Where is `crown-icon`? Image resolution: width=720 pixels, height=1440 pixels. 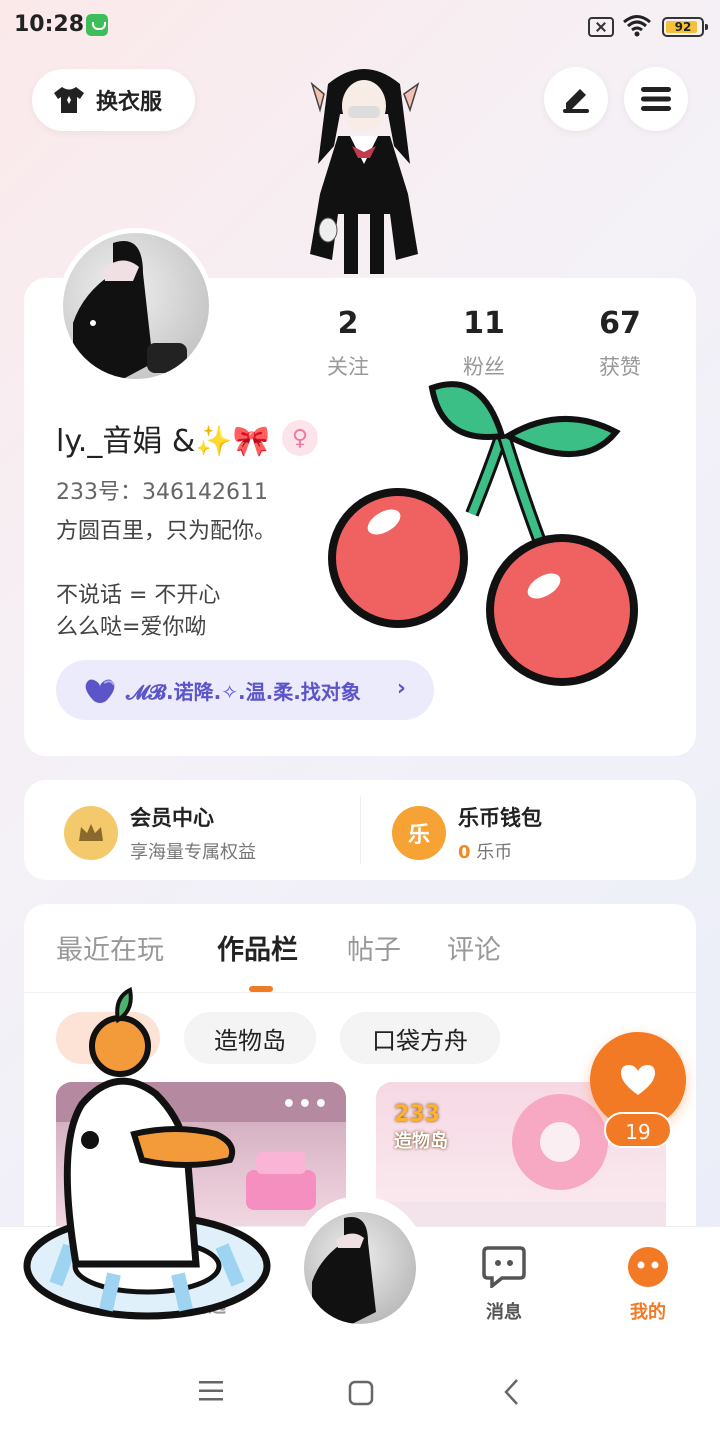 crown-icon is located at coordinates (91, 833).